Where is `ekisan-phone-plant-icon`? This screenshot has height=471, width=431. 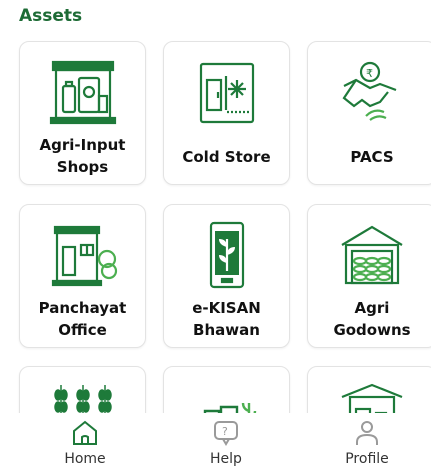
ekisan-phone-plant-icon is located at coordinates (226, 254).